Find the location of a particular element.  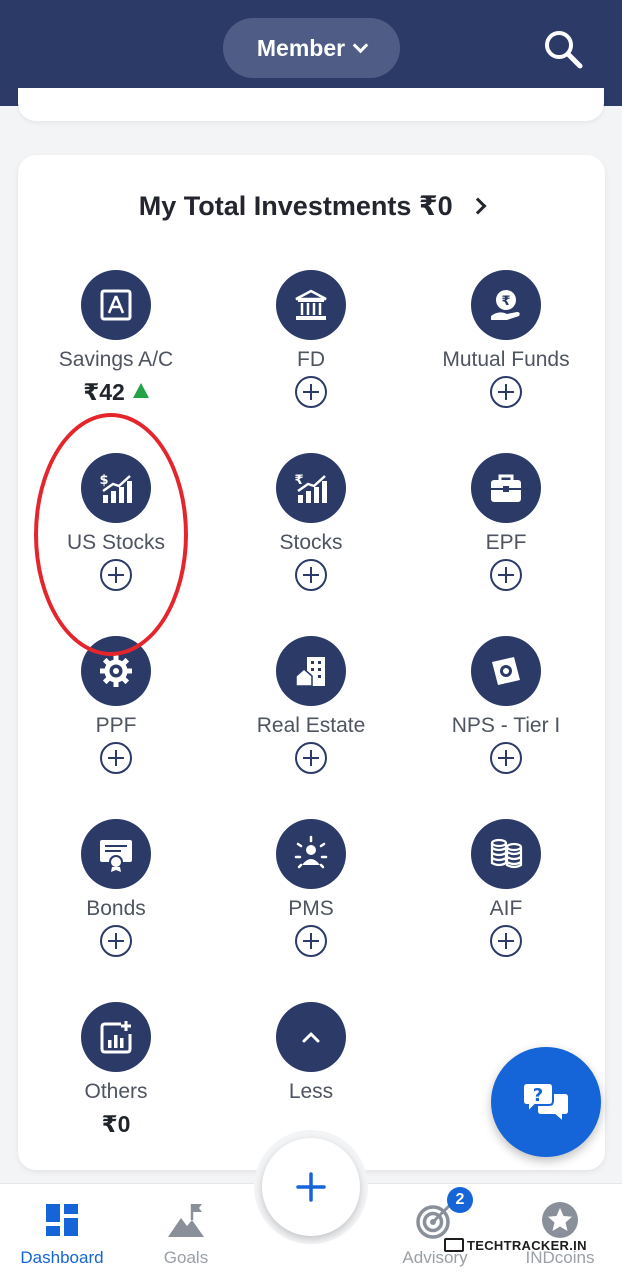

item-label: FD is located at coordinates (311, 359).